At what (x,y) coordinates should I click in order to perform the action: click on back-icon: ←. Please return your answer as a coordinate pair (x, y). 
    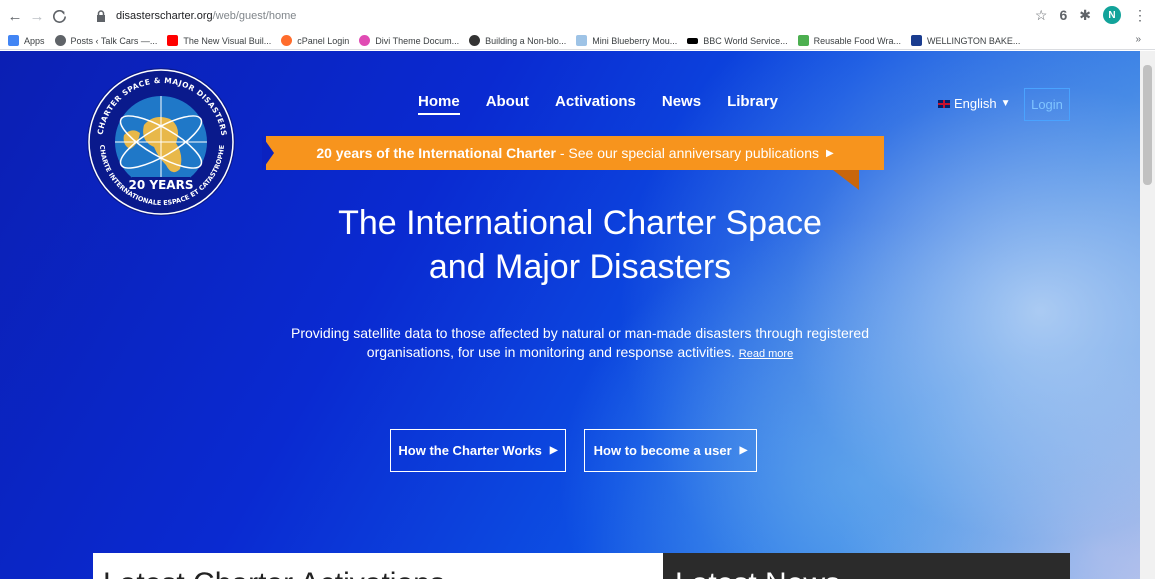
    Looking at the image, I should click on (15, 16).